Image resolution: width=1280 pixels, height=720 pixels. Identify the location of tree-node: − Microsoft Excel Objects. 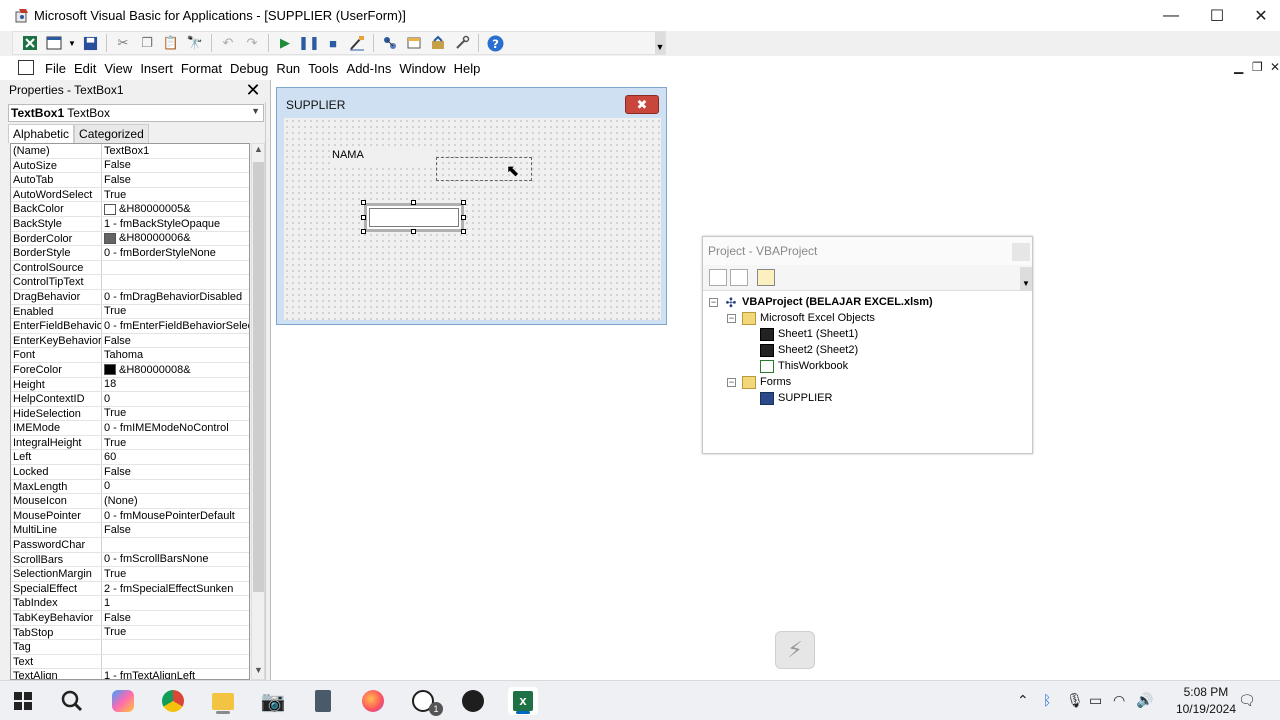
(821, 318).